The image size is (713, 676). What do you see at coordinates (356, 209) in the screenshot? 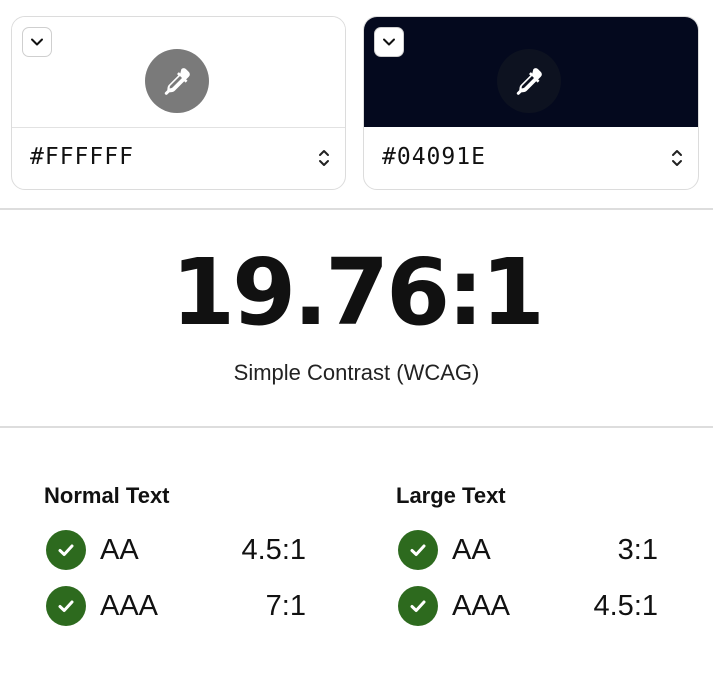
I see `top-divider` at bounding box center [356, 209].